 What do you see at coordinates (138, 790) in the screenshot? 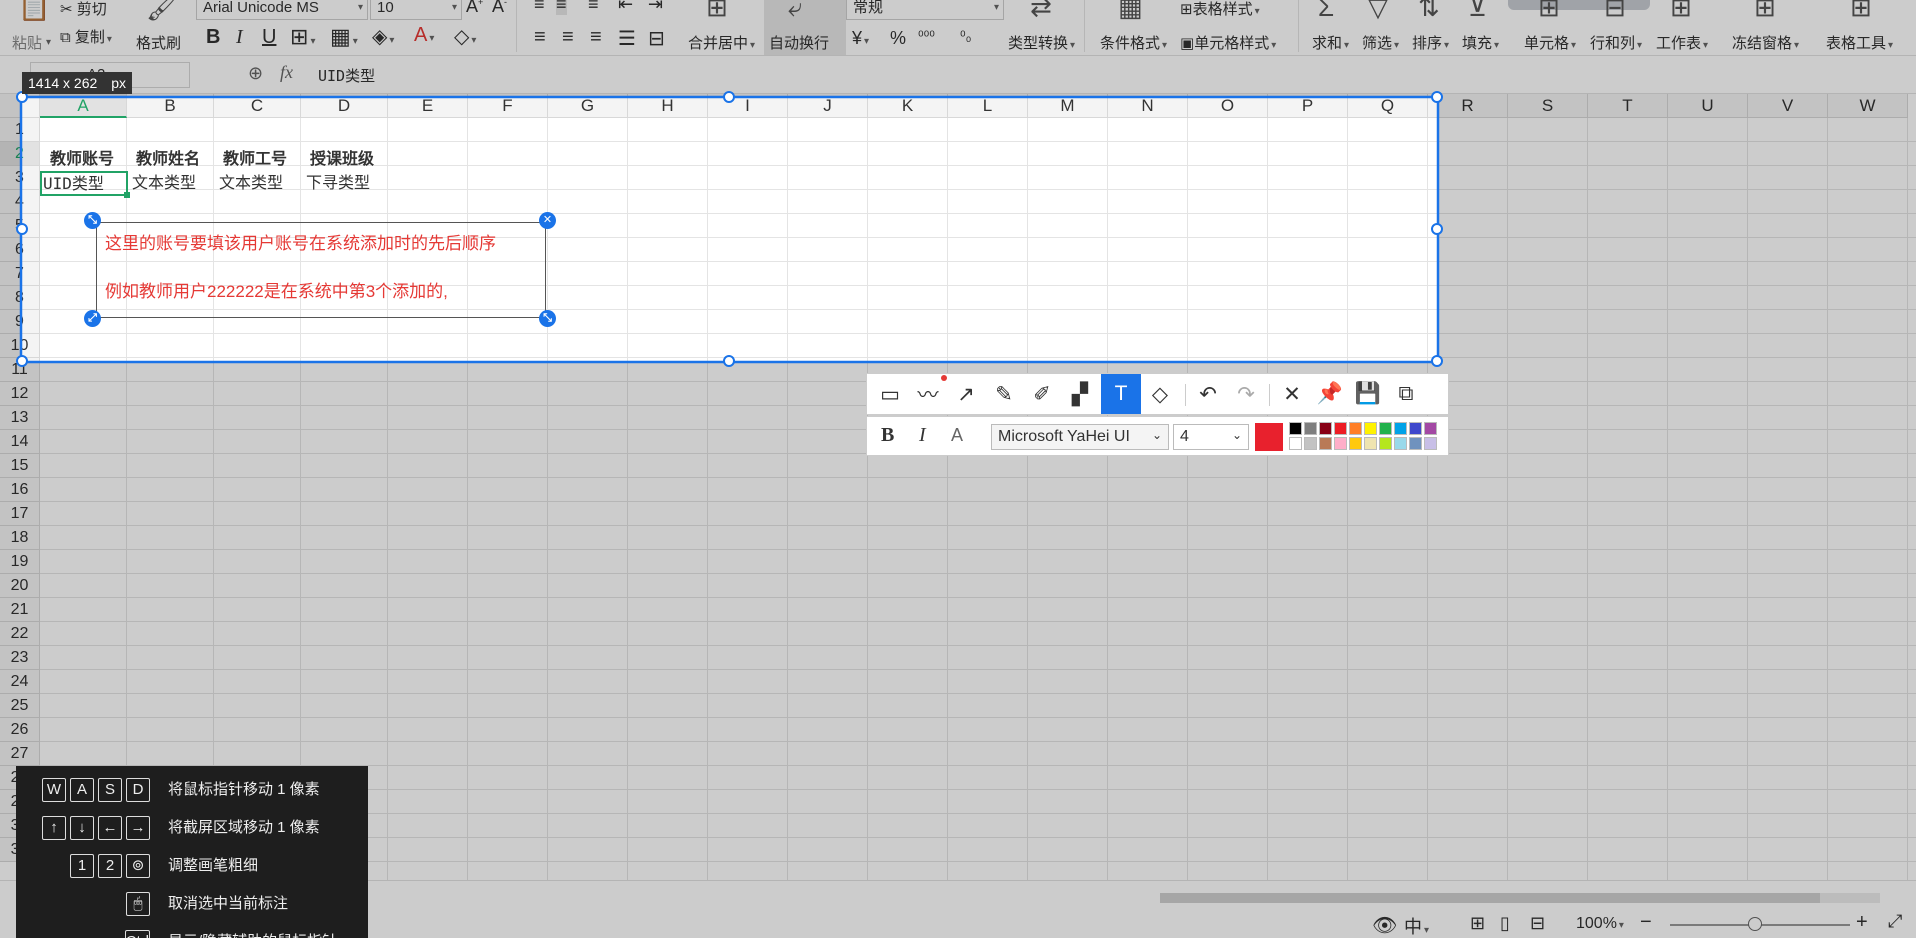
I see `hotkey-key: D` at bounding box center [138, 790].